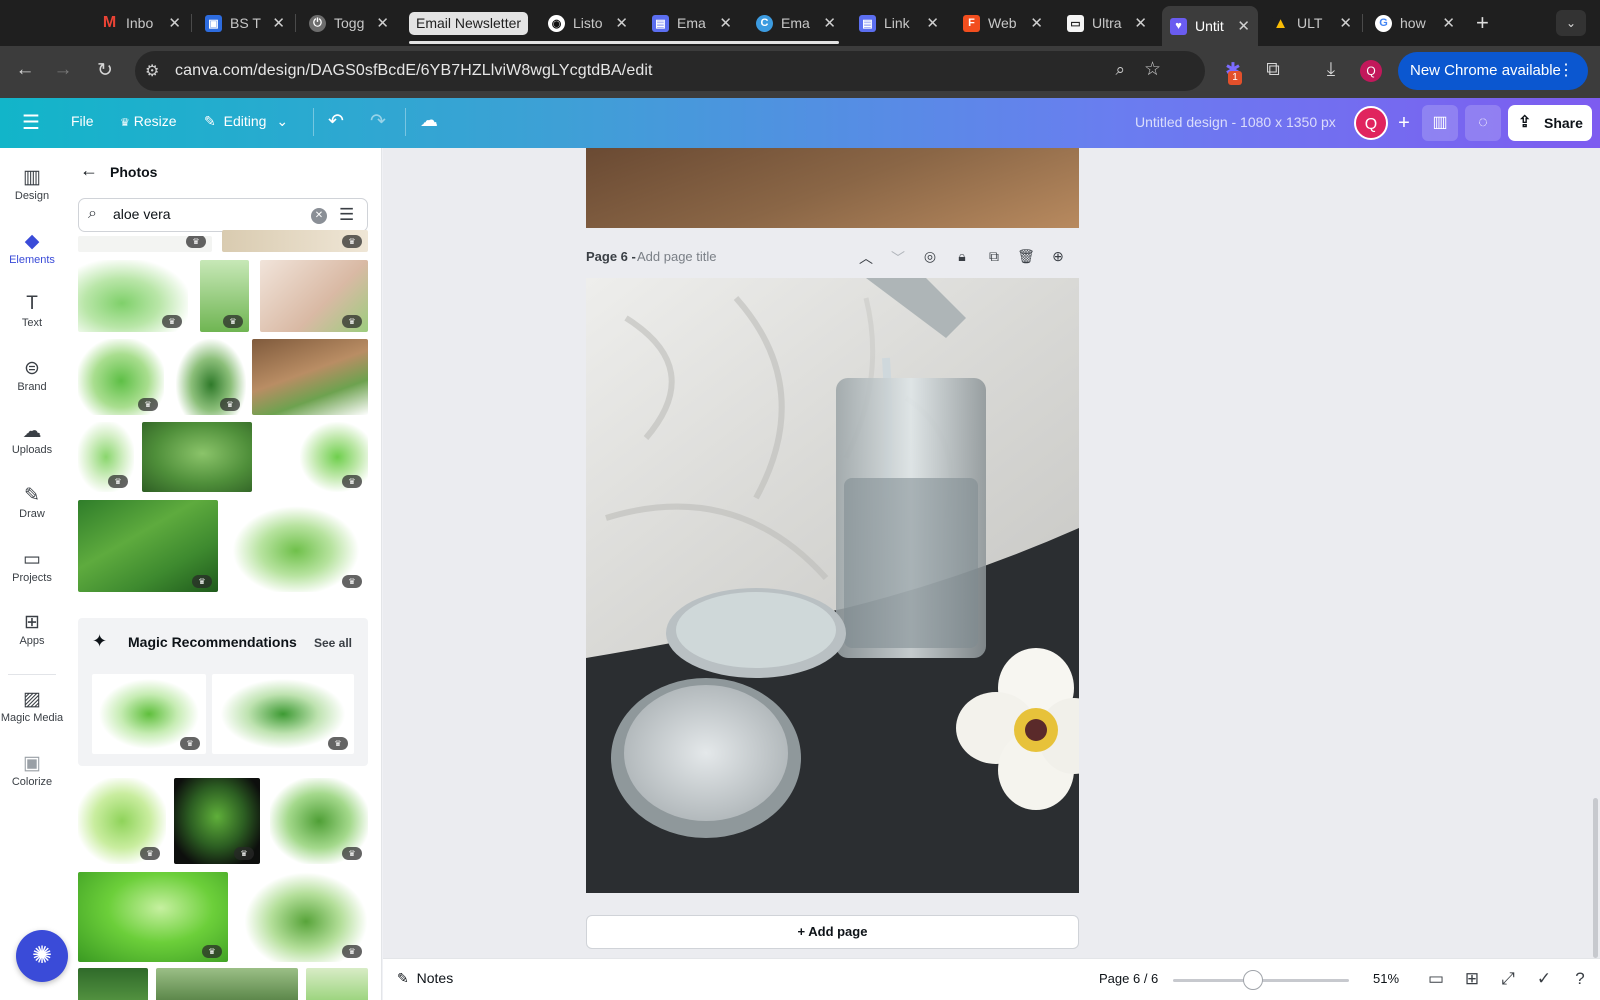  What do you see at coordinates (1210, 26) in the screenshot?
I see `tab-untitled-active: ♥ Untit ✕` at bounding box center [1210, 26].